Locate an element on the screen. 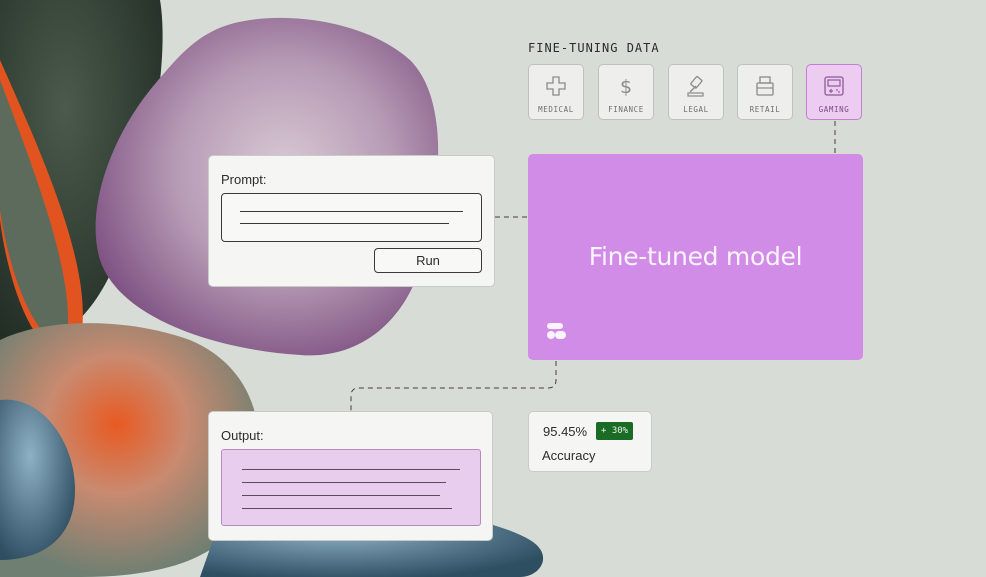 Image resolution: width=986 pixels, height=577 pixels. domain-tile-medical: MEDICAL is located at coordinates (556, 92).